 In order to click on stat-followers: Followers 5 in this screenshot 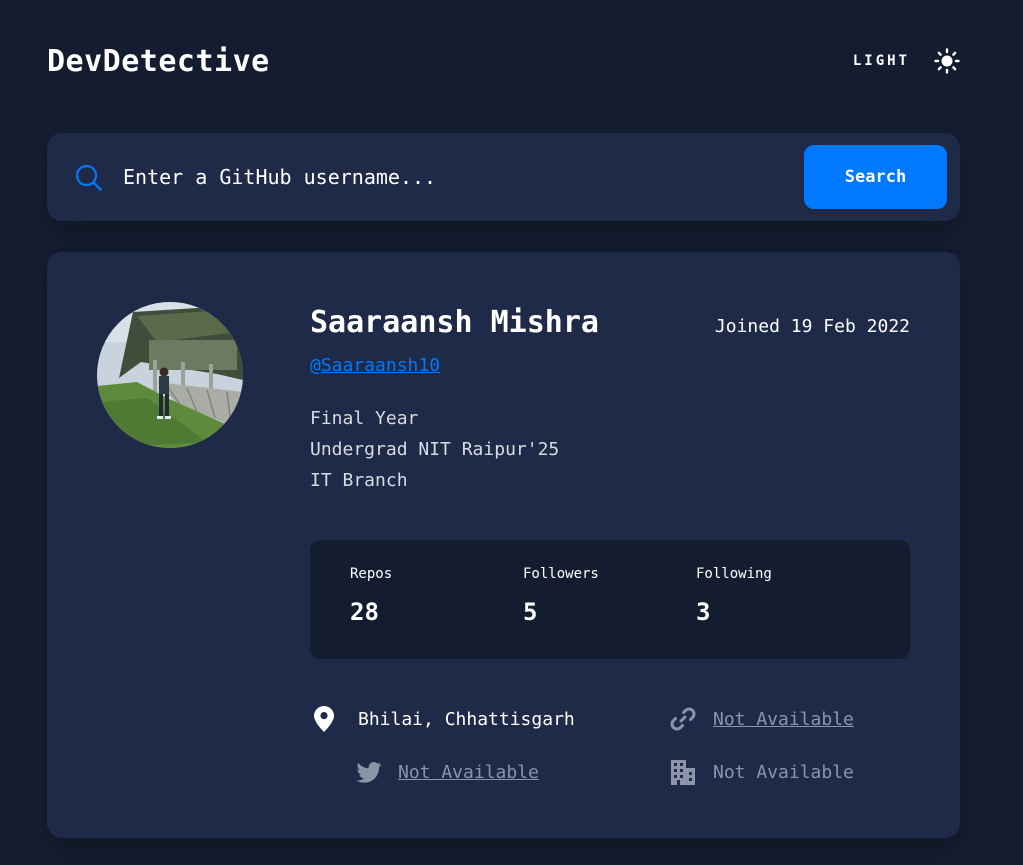, I will do `click(561, 596)`.